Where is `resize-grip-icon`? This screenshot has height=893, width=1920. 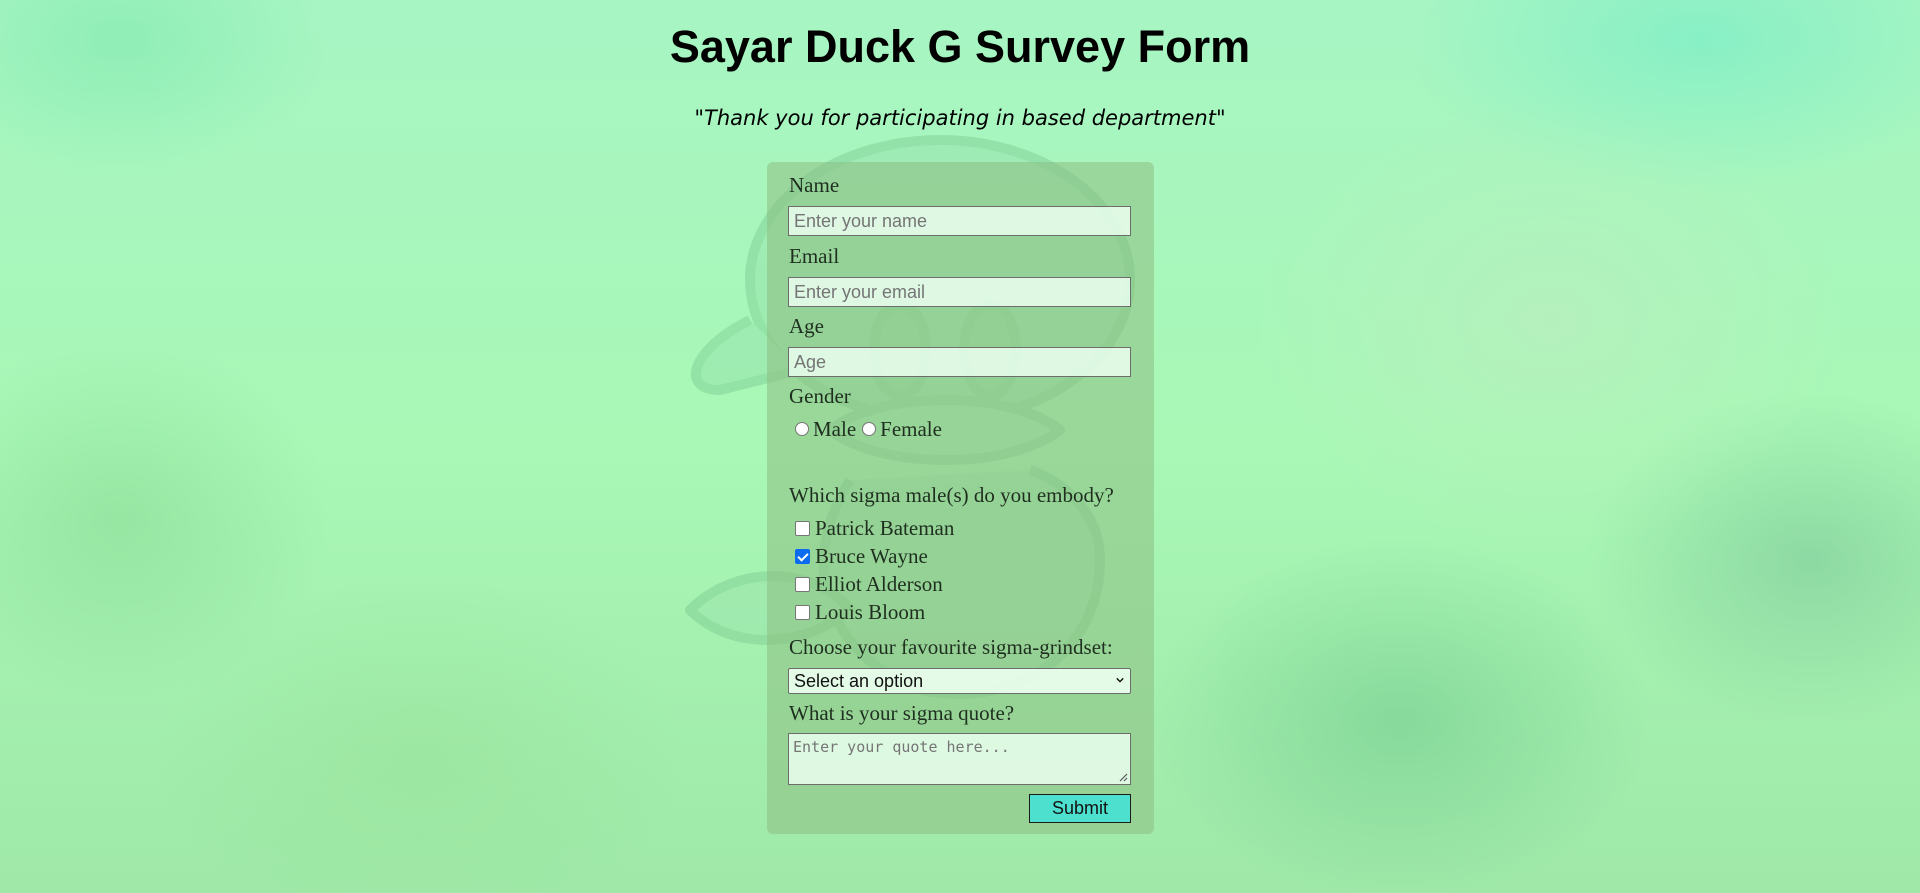
resize-grip-icon is located at coordinates (1123, 777).